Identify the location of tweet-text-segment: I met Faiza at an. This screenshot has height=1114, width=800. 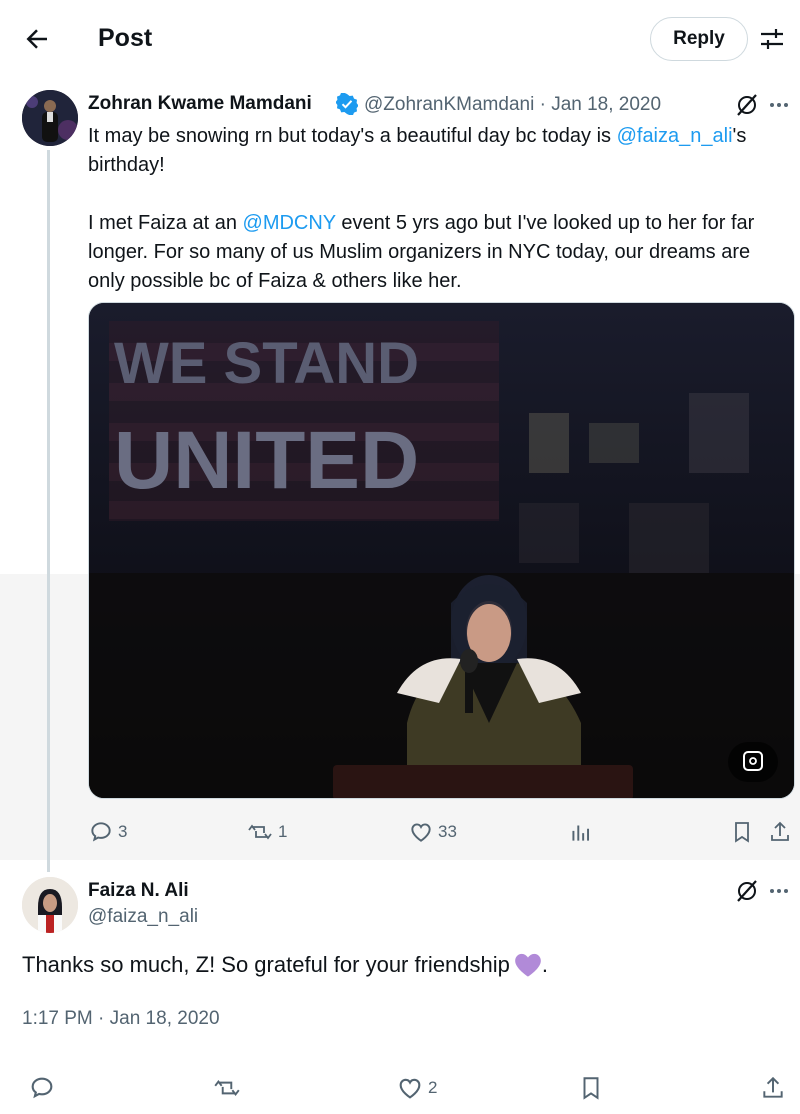
(165, 223).